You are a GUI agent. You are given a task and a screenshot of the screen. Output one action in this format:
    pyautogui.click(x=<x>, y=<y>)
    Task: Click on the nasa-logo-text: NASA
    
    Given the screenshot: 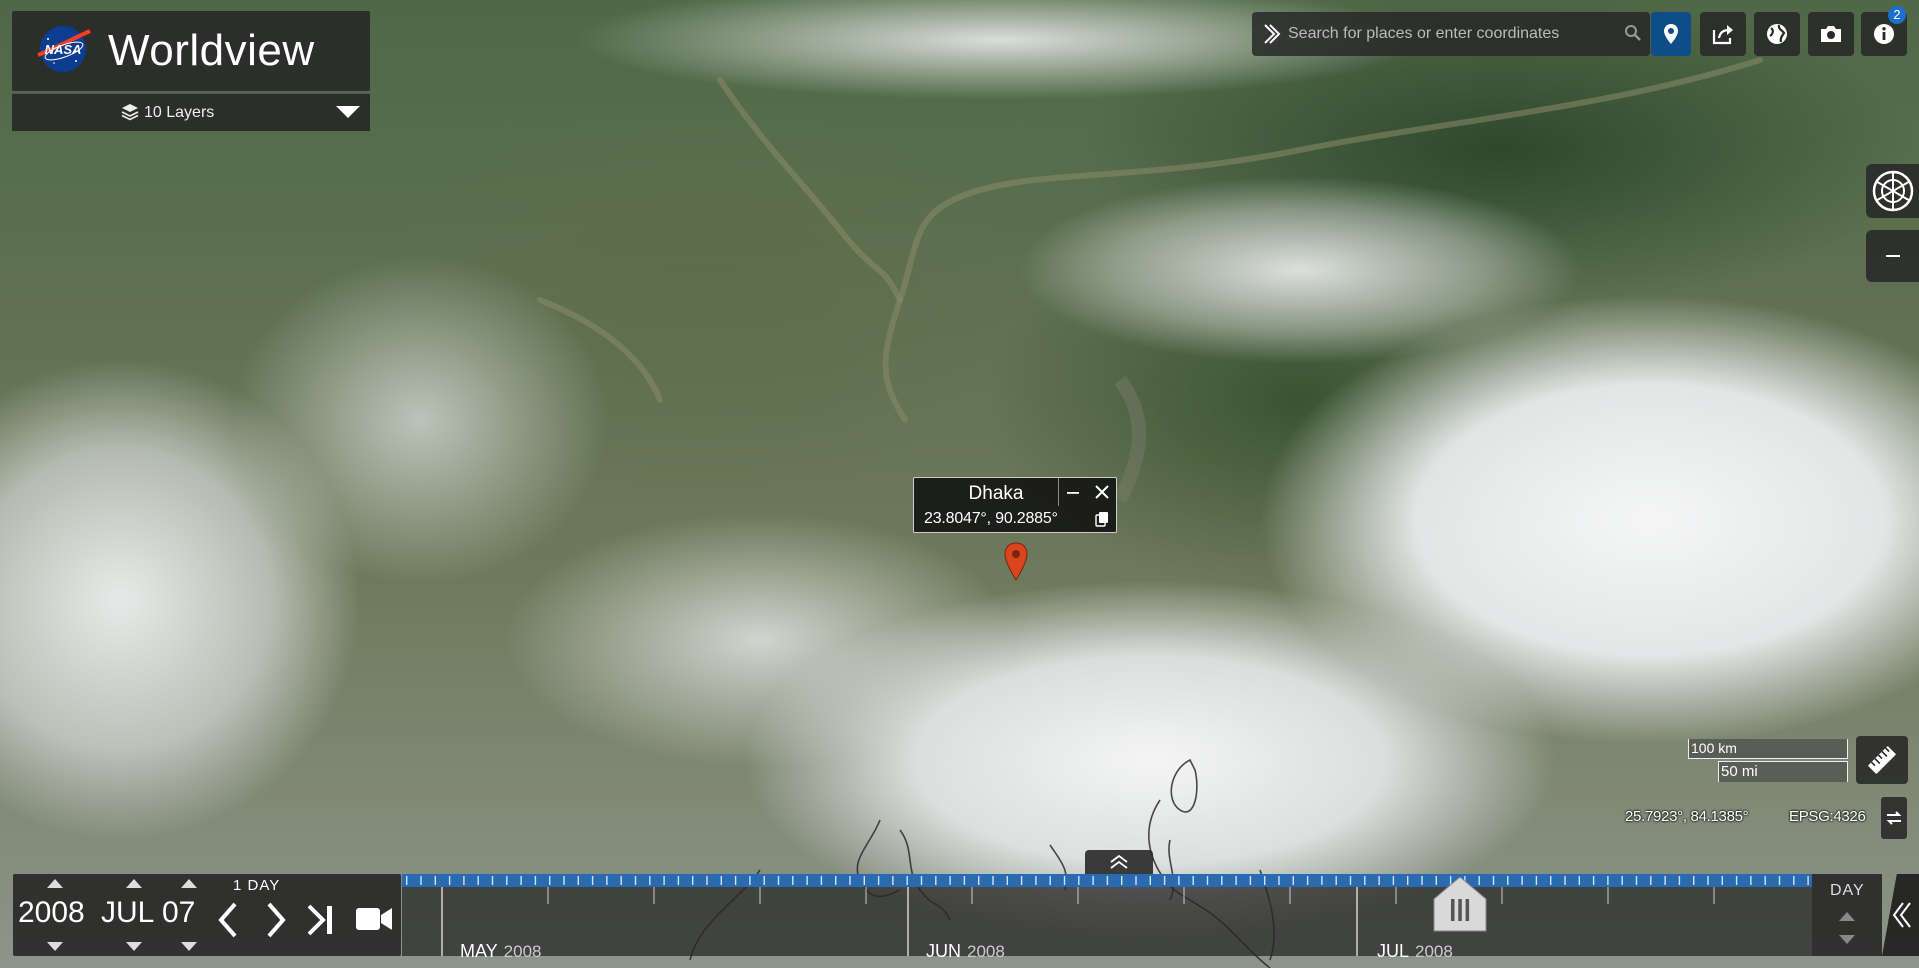 What is the action you would take?
    pyautogui.click(x=63, y=49)
    